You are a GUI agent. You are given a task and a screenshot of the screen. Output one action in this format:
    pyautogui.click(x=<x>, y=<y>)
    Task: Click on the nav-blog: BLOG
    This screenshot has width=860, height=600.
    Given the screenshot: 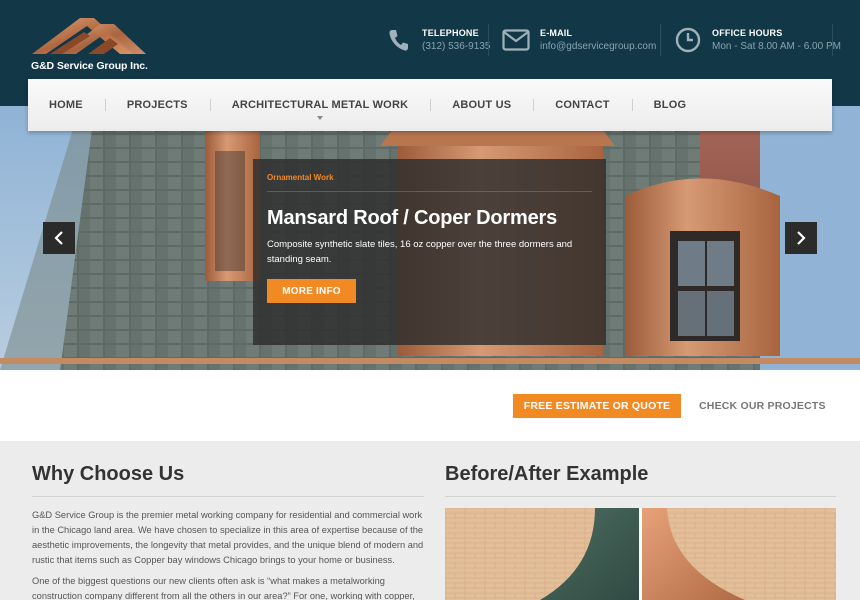 What is the action you would take?
    pyautogui.click(x=670, y=105)
    